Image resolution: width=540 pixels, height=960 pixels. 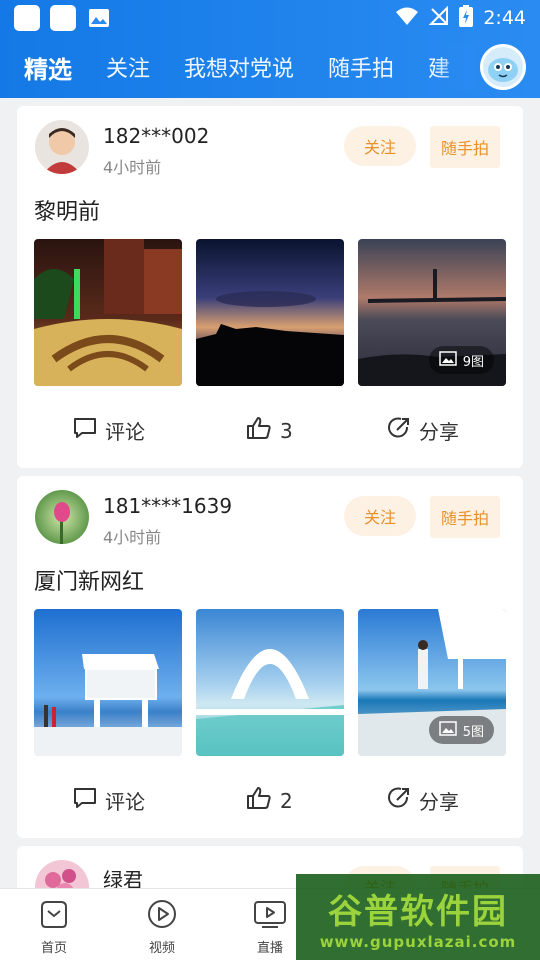 I want to click on play-circle-icon, so click(x=162, y=916).